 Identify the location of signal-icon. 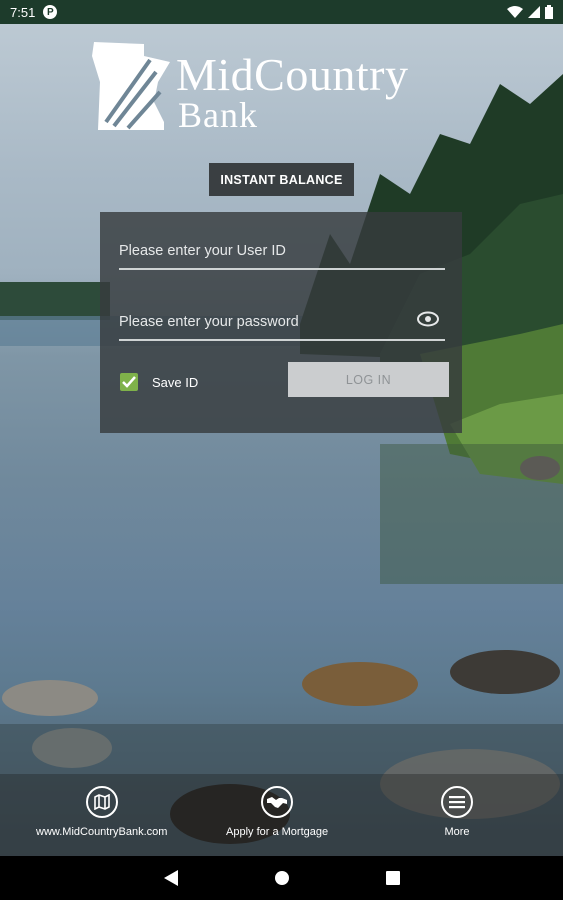
(534, 12).